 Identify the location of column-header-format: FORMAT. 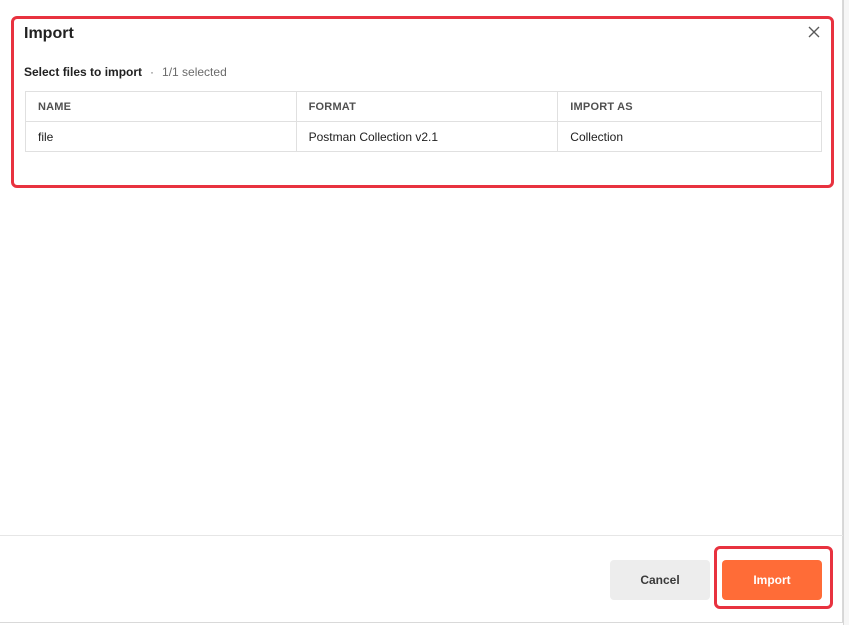
(427, 106).